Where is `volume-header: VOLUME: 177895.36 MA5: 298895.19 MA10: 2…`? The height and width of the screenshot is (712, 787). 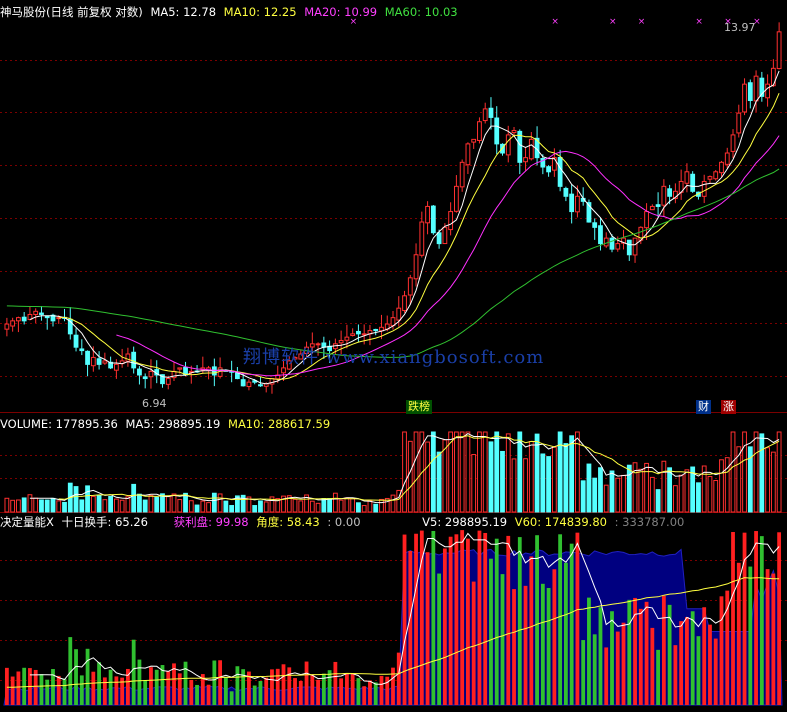
volume-header: VOLUME: 177895.36 MA5: 298895.19 MA10: 2… is located at coordinates (167, 424).